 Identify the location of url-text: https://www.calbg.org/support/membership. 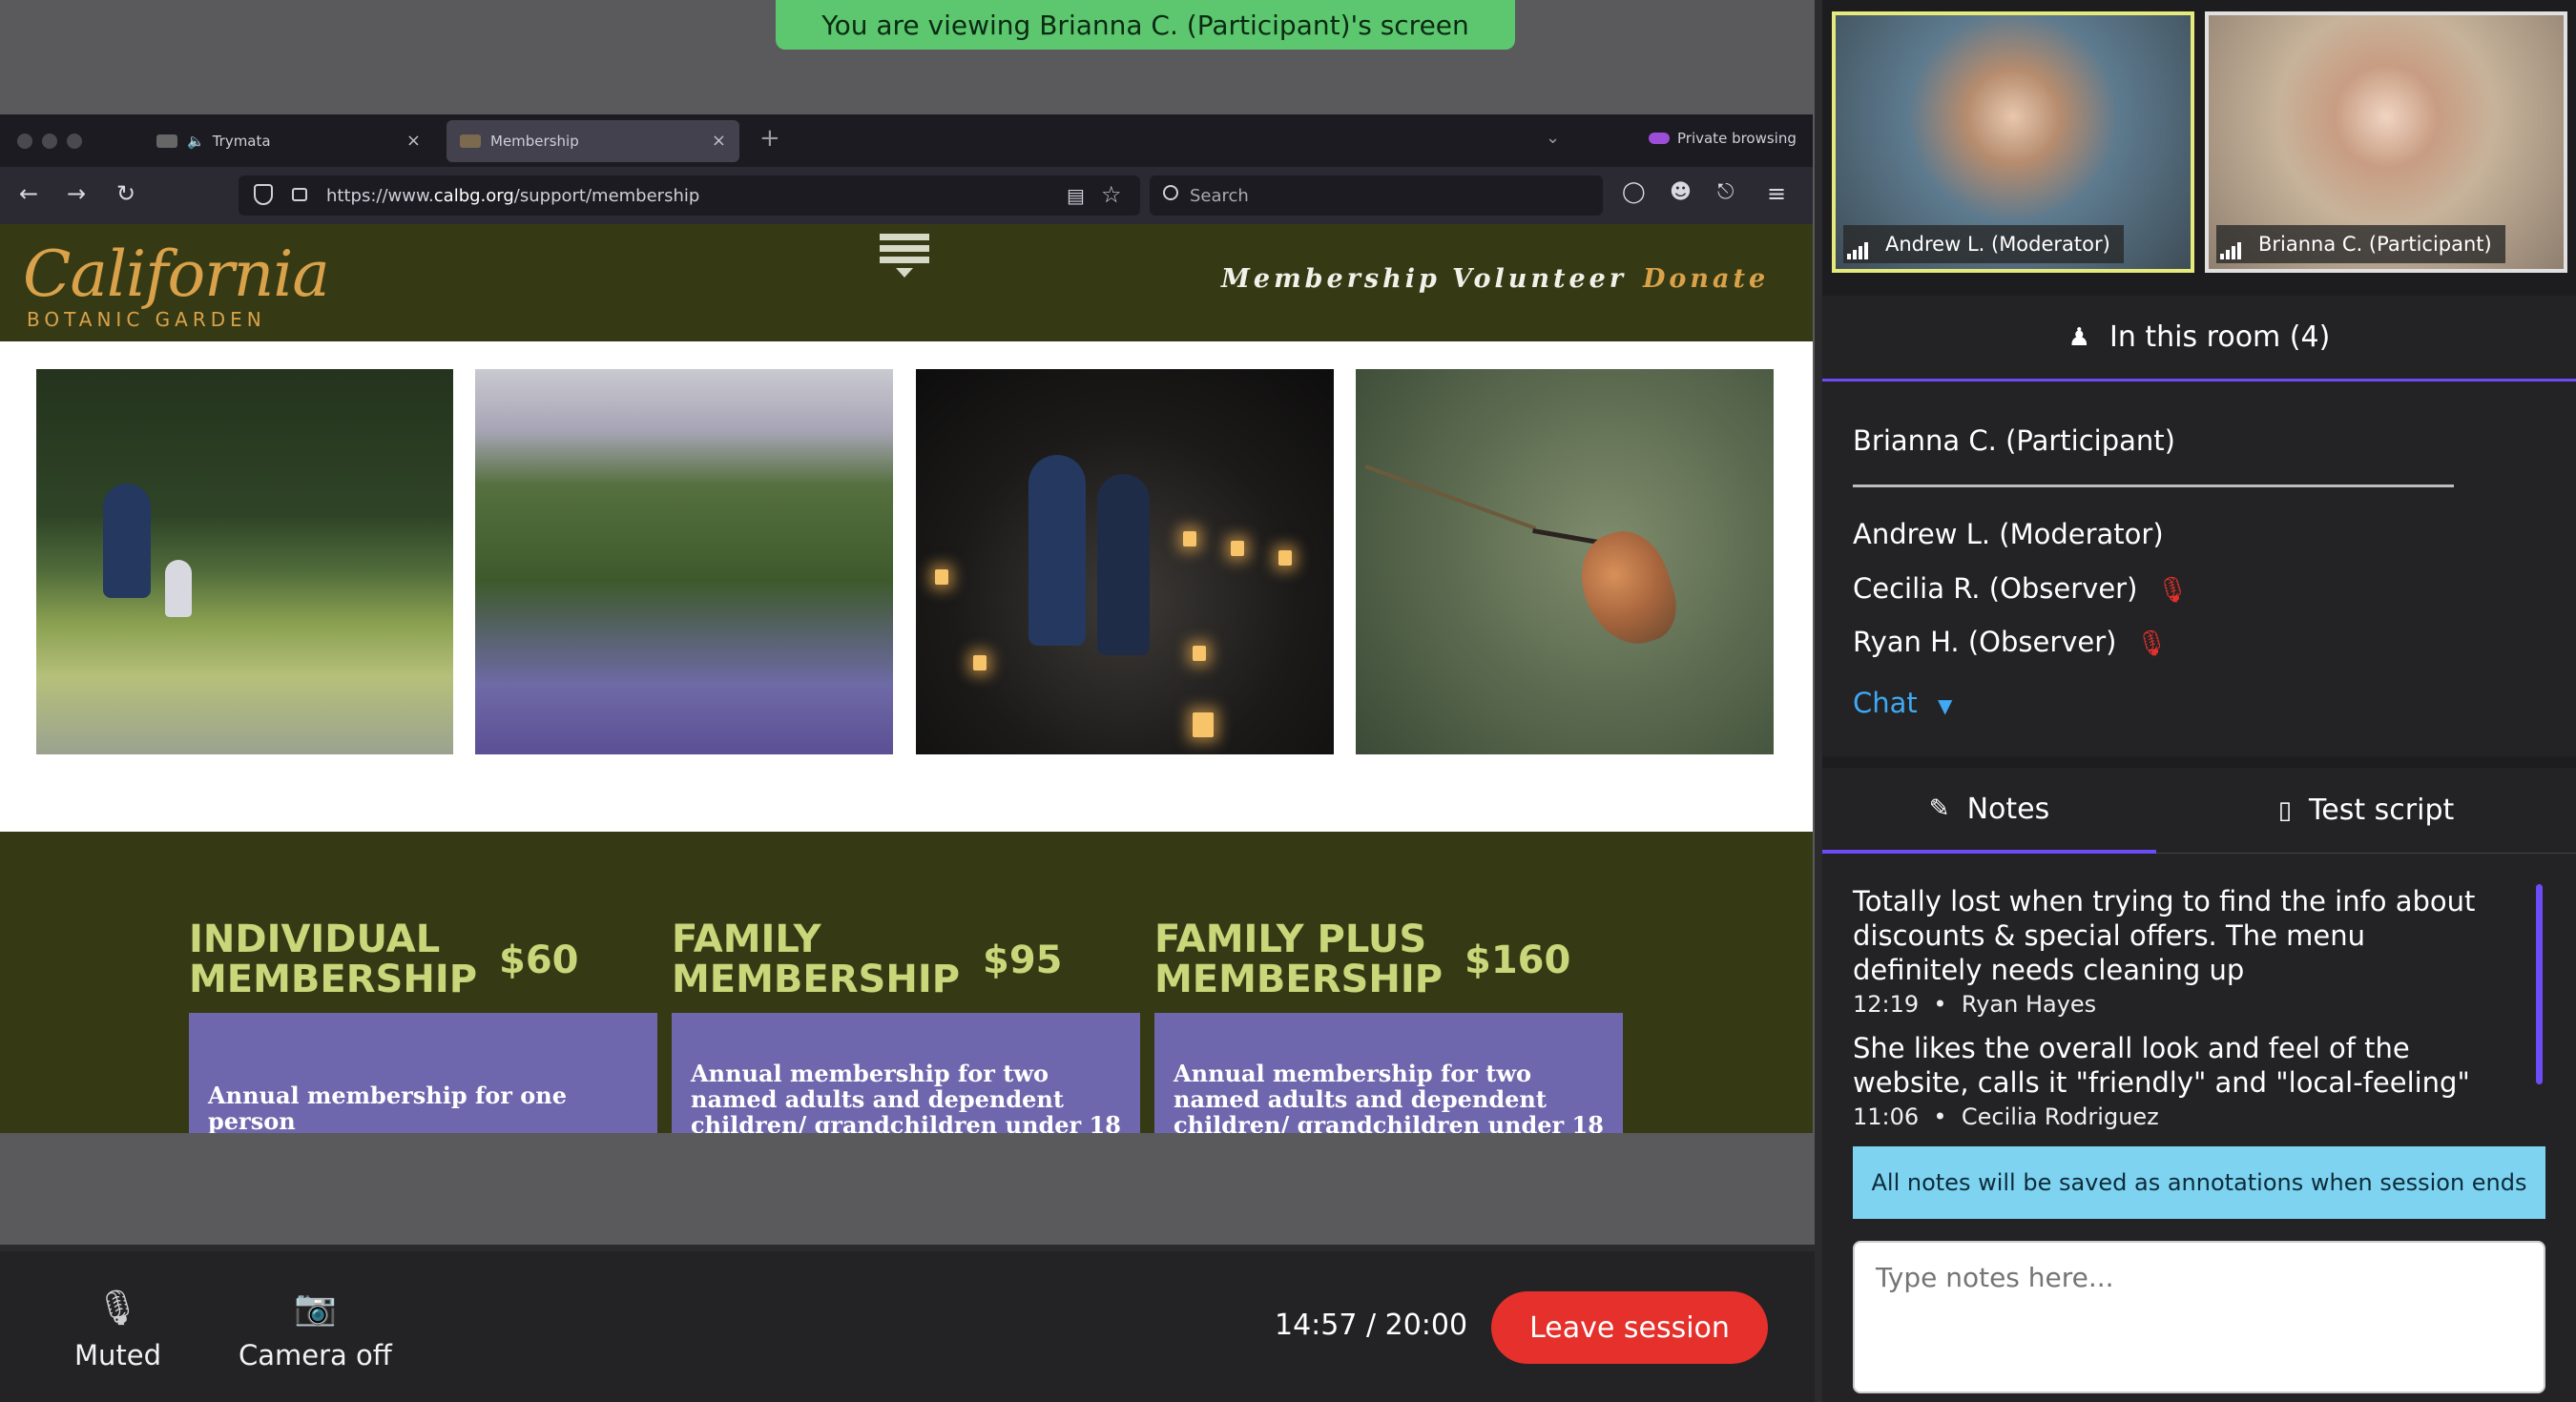
(513, 196).